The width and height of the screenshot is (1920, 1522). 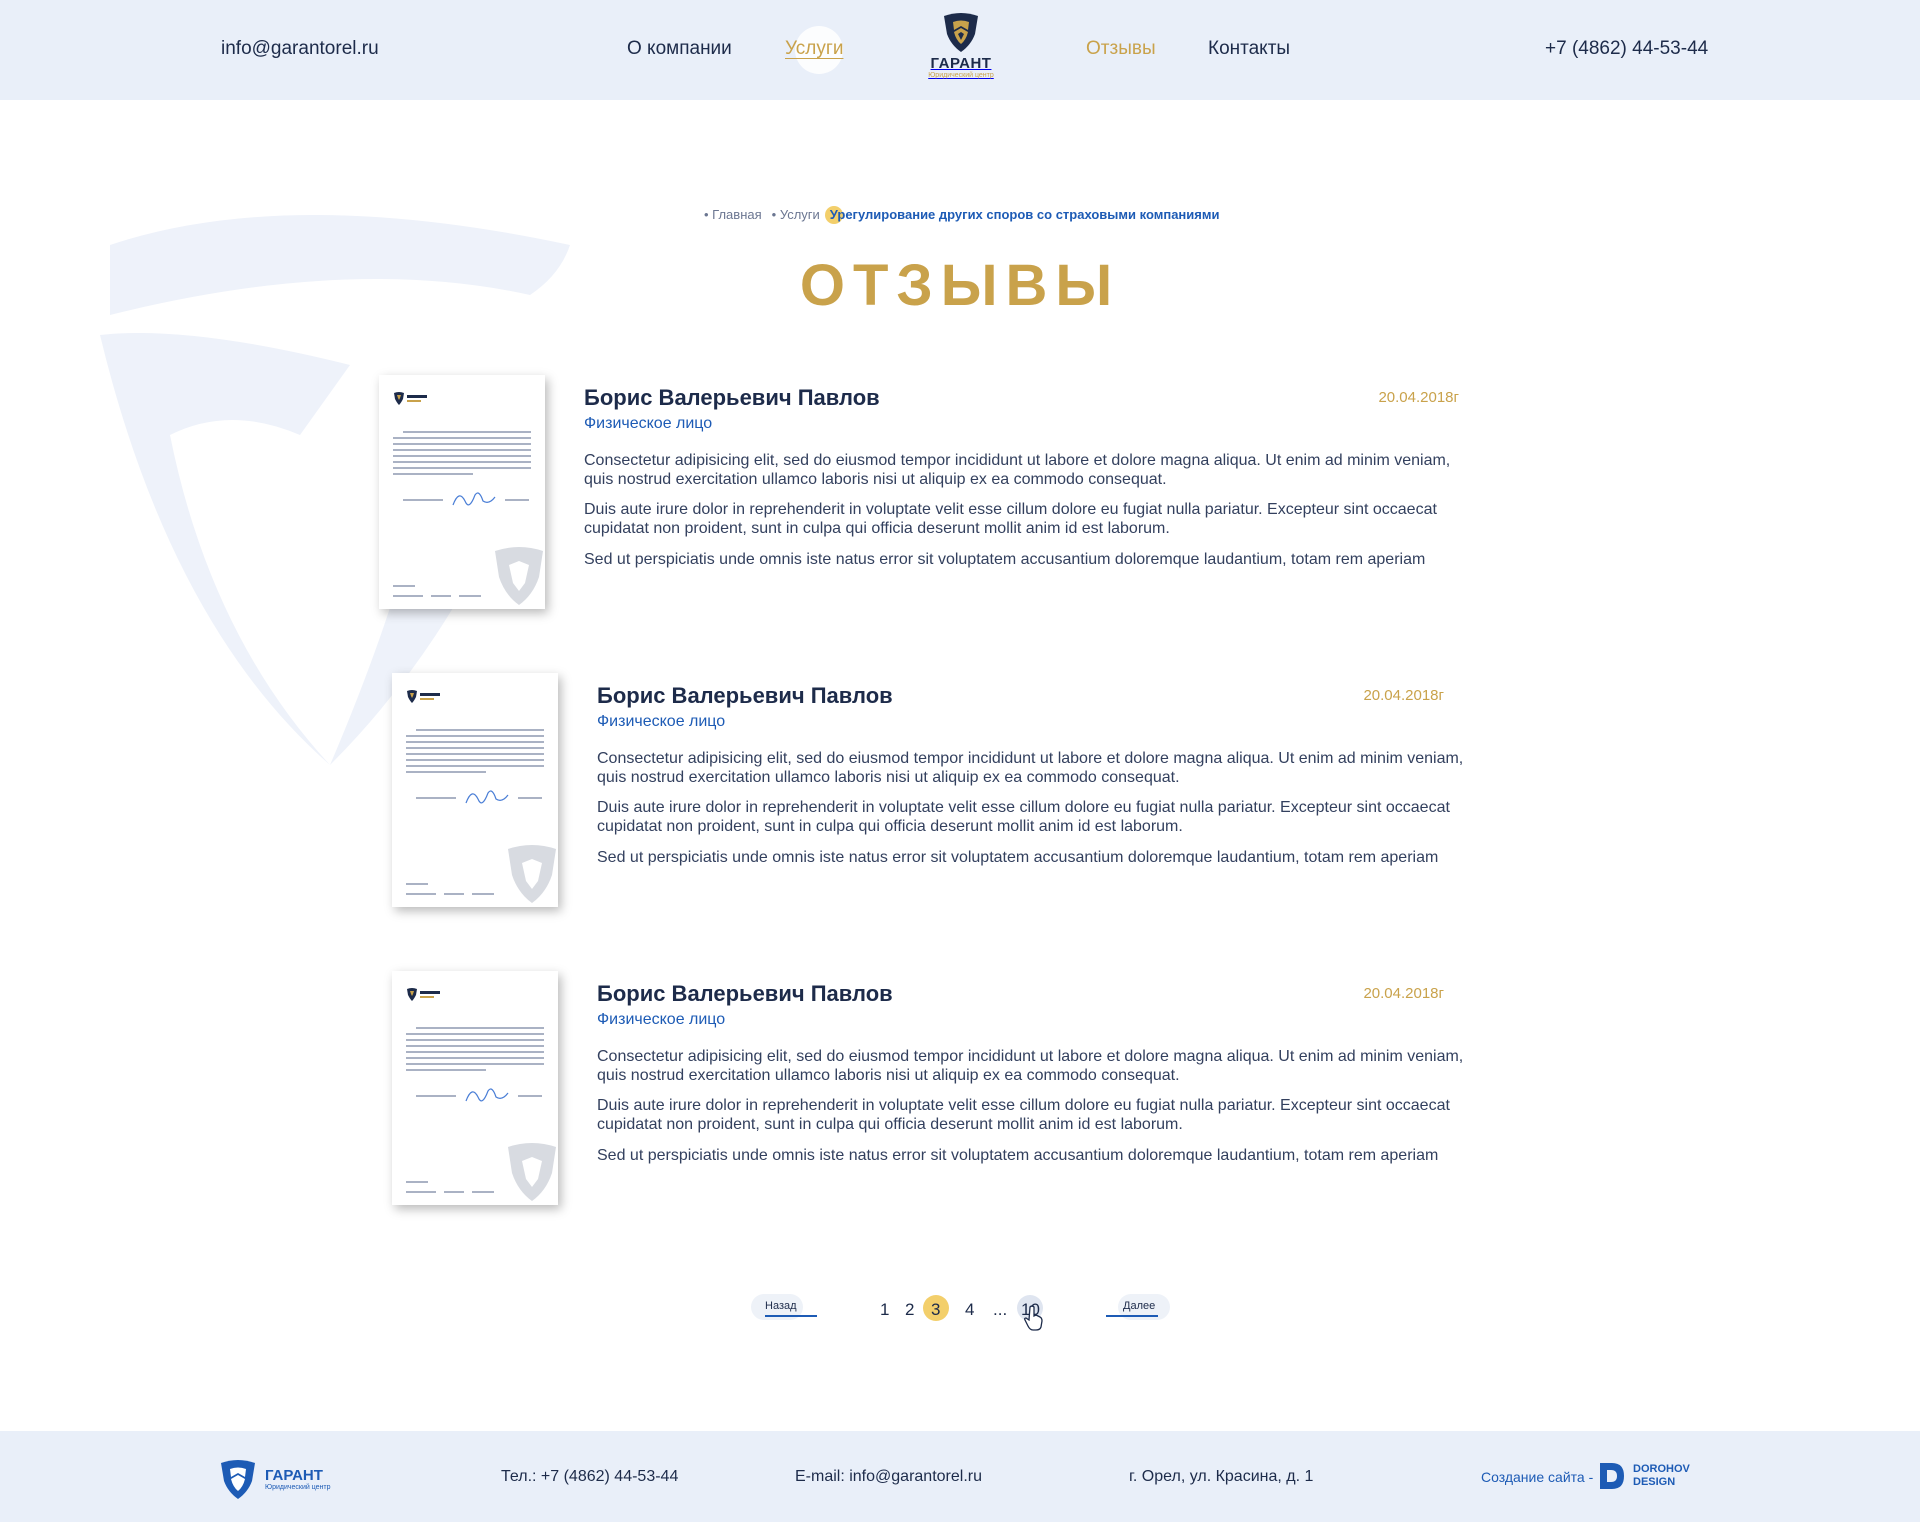 What do you see at coordinates (791, 1316) in the screenshot?
I see `arrow-left-icon` at bounding box center [791, 1316].